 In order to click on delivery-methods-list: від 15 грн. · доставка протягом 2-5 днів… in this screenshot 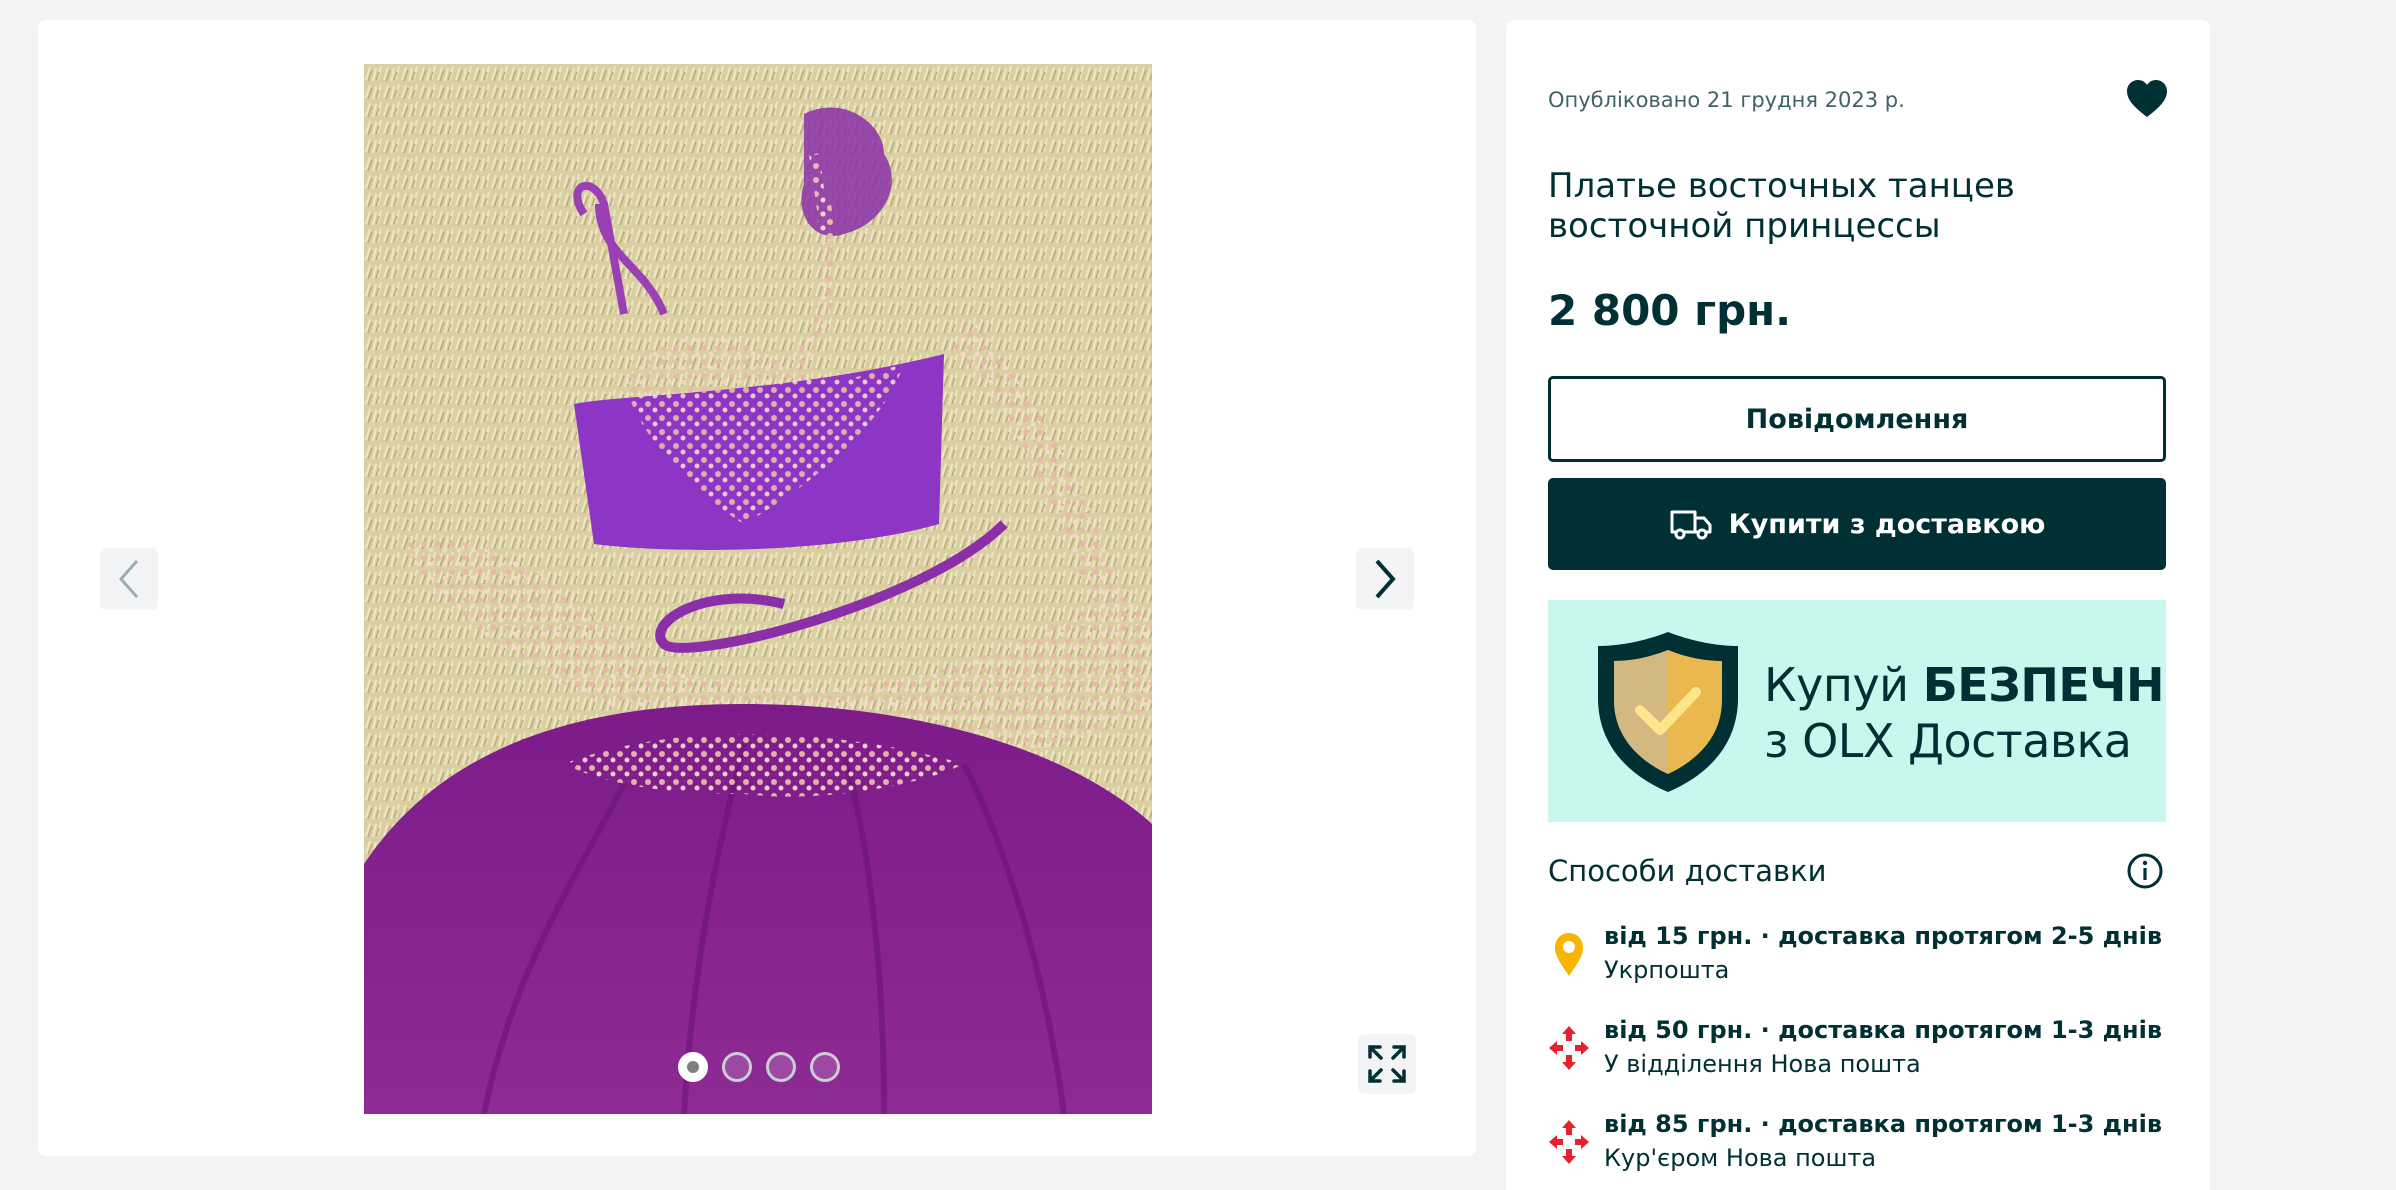, I will do `click(1868, 1056)`.